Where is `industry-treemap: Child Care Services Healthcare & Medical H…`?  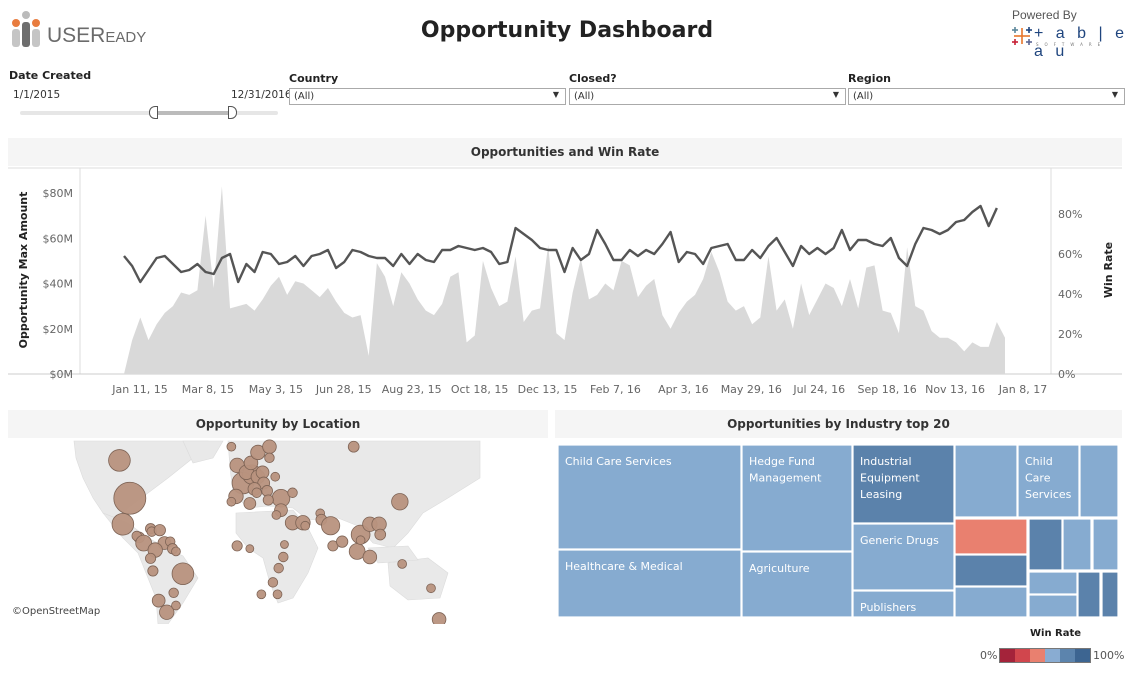 industry-treemap: Child Care Services Healthcare & Medical H… is located at coordinates (838, 531).